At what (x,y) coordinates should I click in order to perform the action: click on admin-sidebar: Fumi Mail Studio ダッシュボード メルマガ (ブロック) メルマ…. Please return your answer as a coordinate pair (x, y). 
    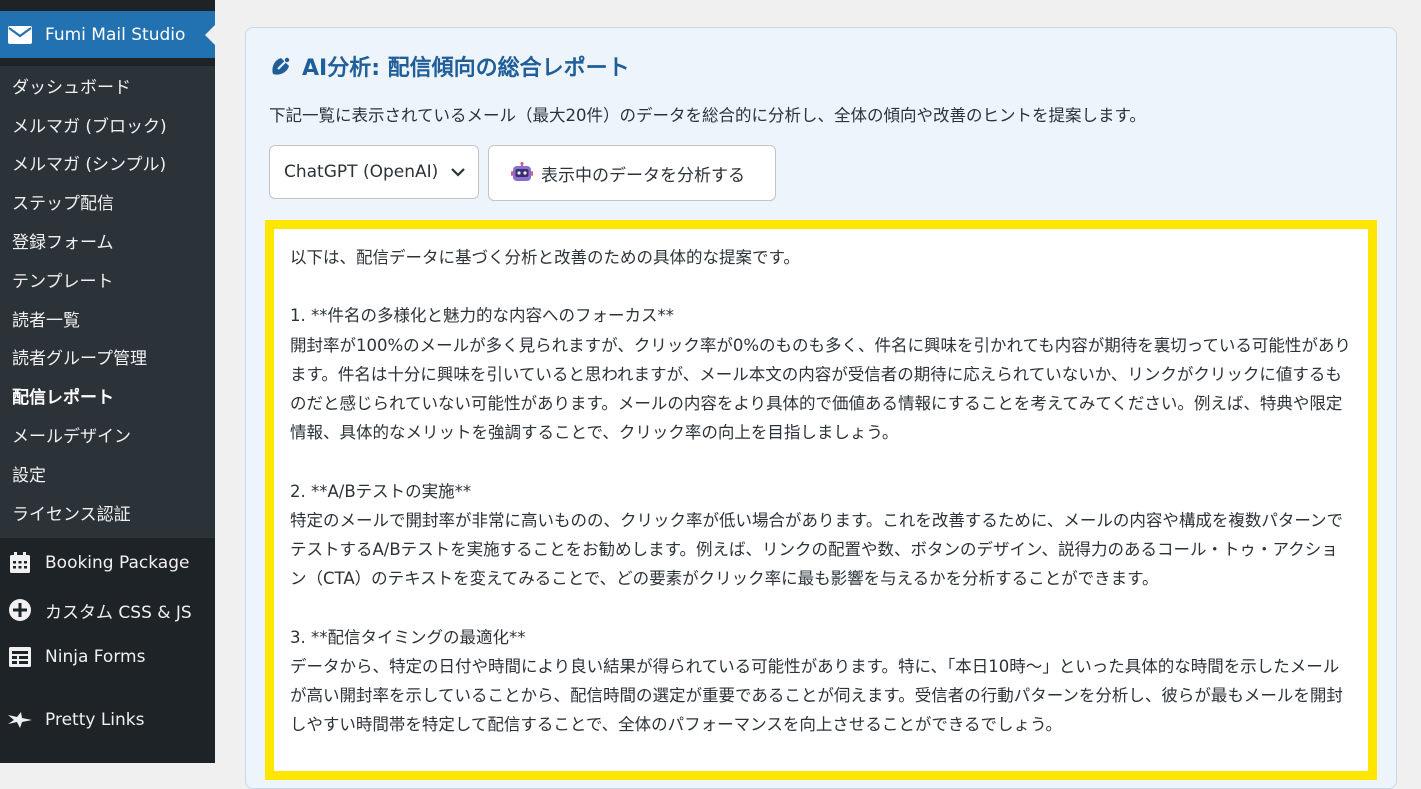
    Looking at the image, I should click on (107, 381).